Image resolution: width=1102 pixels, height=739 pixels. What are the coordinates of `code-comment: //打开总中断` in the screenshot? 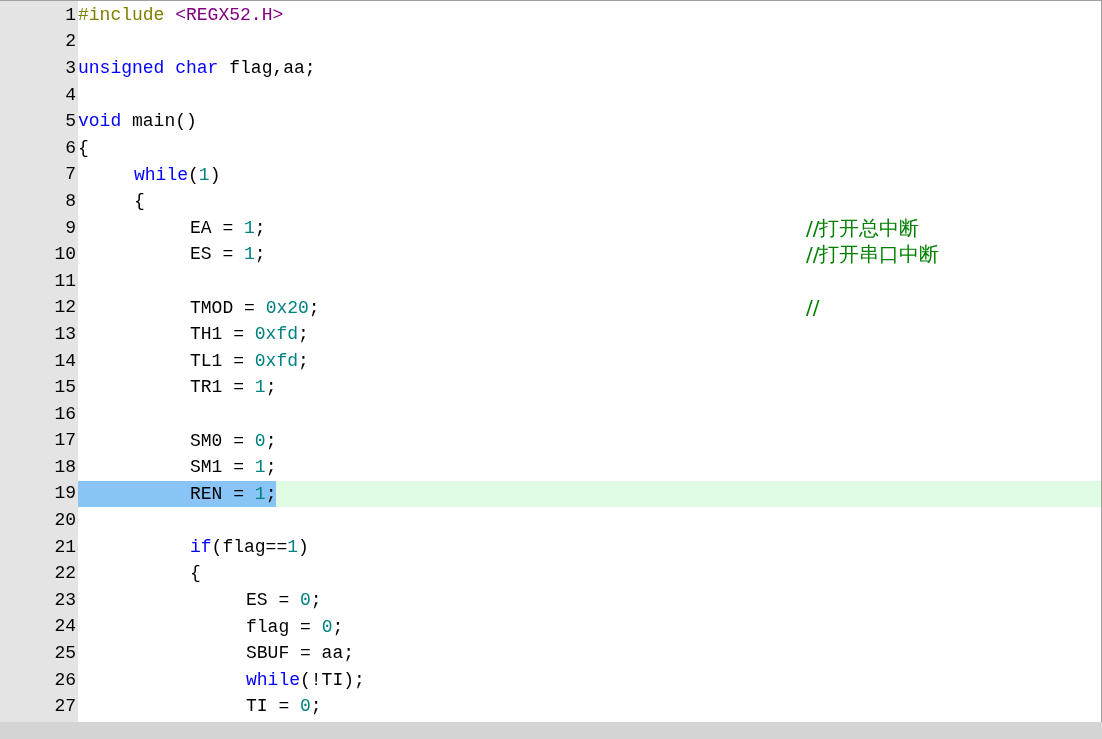 It's located at (863, 228).